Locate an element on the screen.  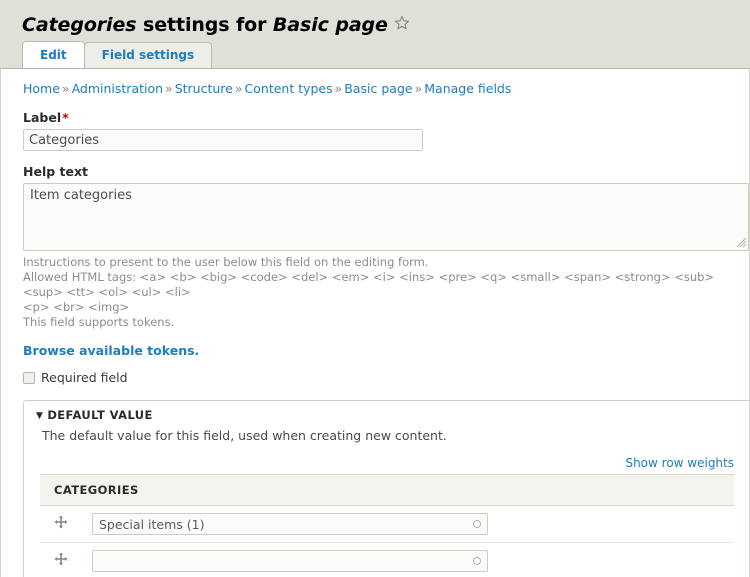
help-text-label: Help text is located at coordinates (56, 171).